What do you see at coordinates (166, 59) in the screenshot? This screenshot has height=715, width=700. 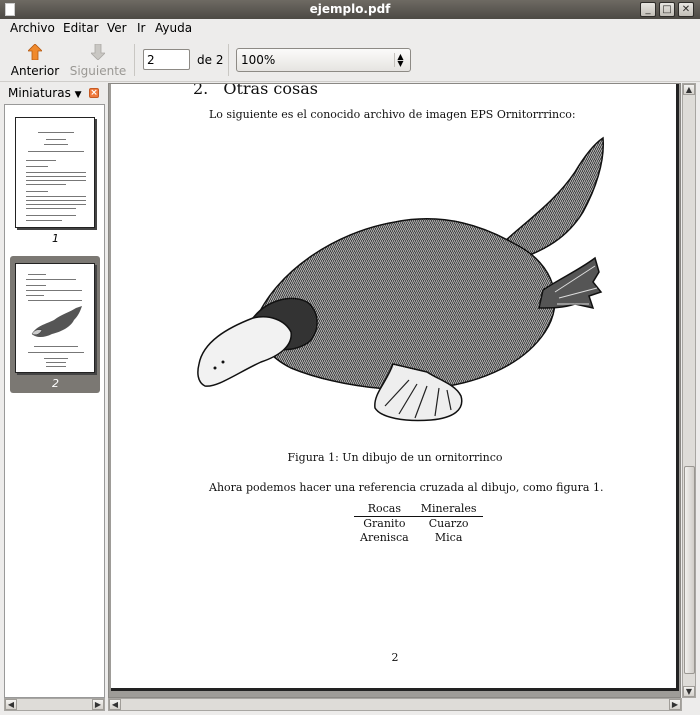 I see `page-number-input` at bounding box center [166, 59].